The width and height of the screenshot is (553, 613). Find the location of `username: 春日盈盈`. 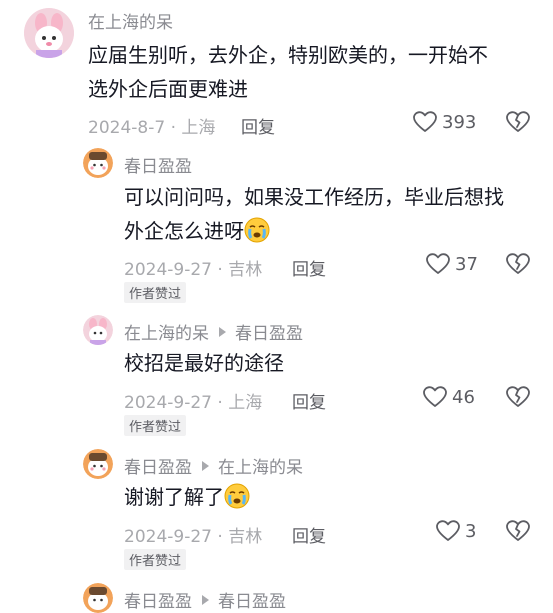

username: 春日盈盈 is located at coordinates (158, 164).